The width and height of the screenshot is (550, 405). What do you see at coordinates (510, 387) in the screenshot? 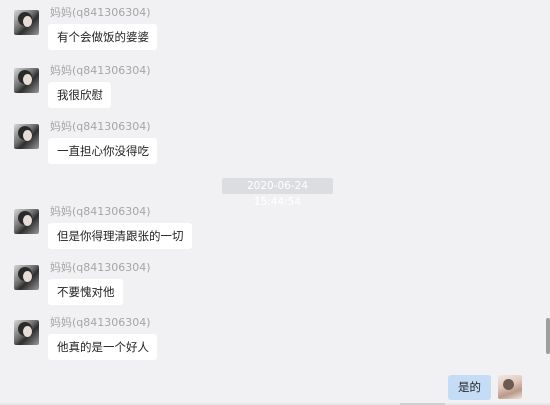
I see `own-avatar-icon` at bounding box center [510, 387].